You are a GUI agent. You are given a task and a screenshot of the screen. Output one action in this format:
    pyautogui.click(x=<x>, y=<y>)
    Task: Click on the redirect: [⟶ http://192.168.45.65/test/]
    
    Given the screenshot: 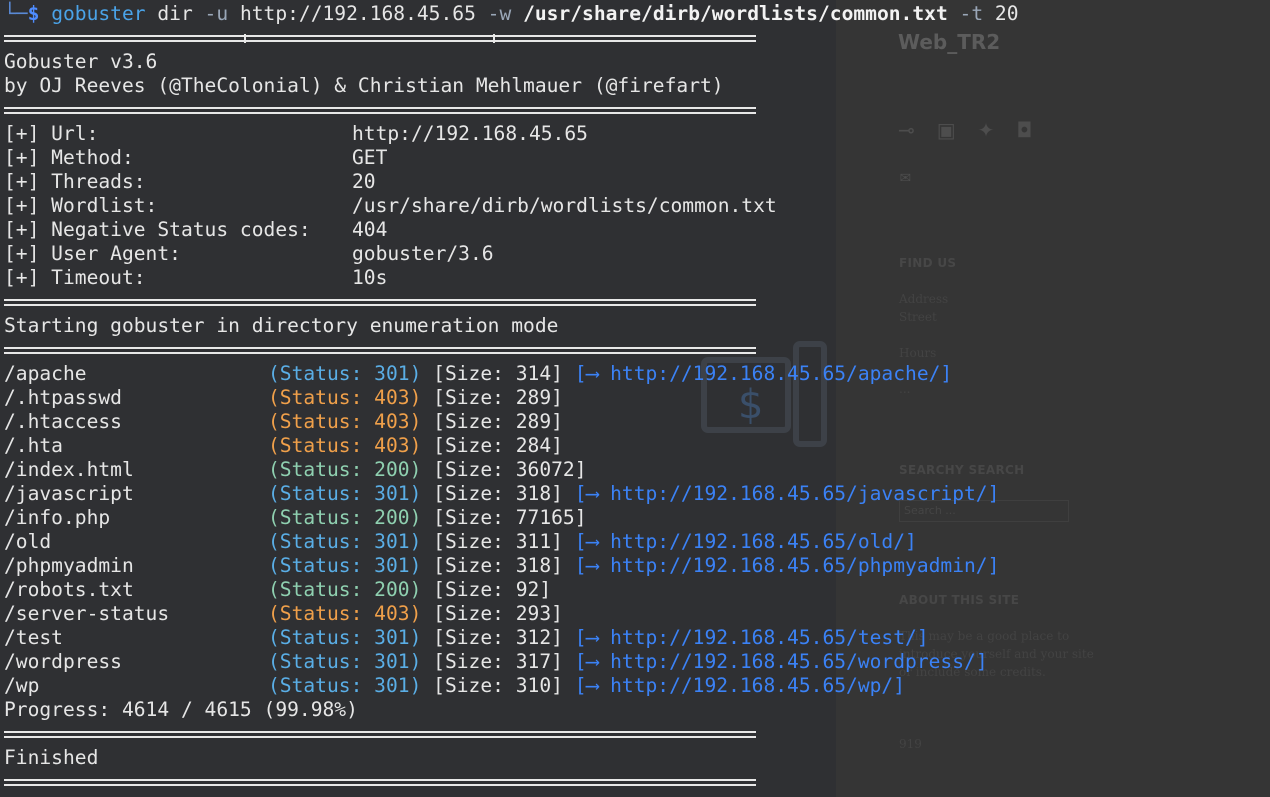 What is the action you would take?
    pyautogui.click(x=751, y=637)
    